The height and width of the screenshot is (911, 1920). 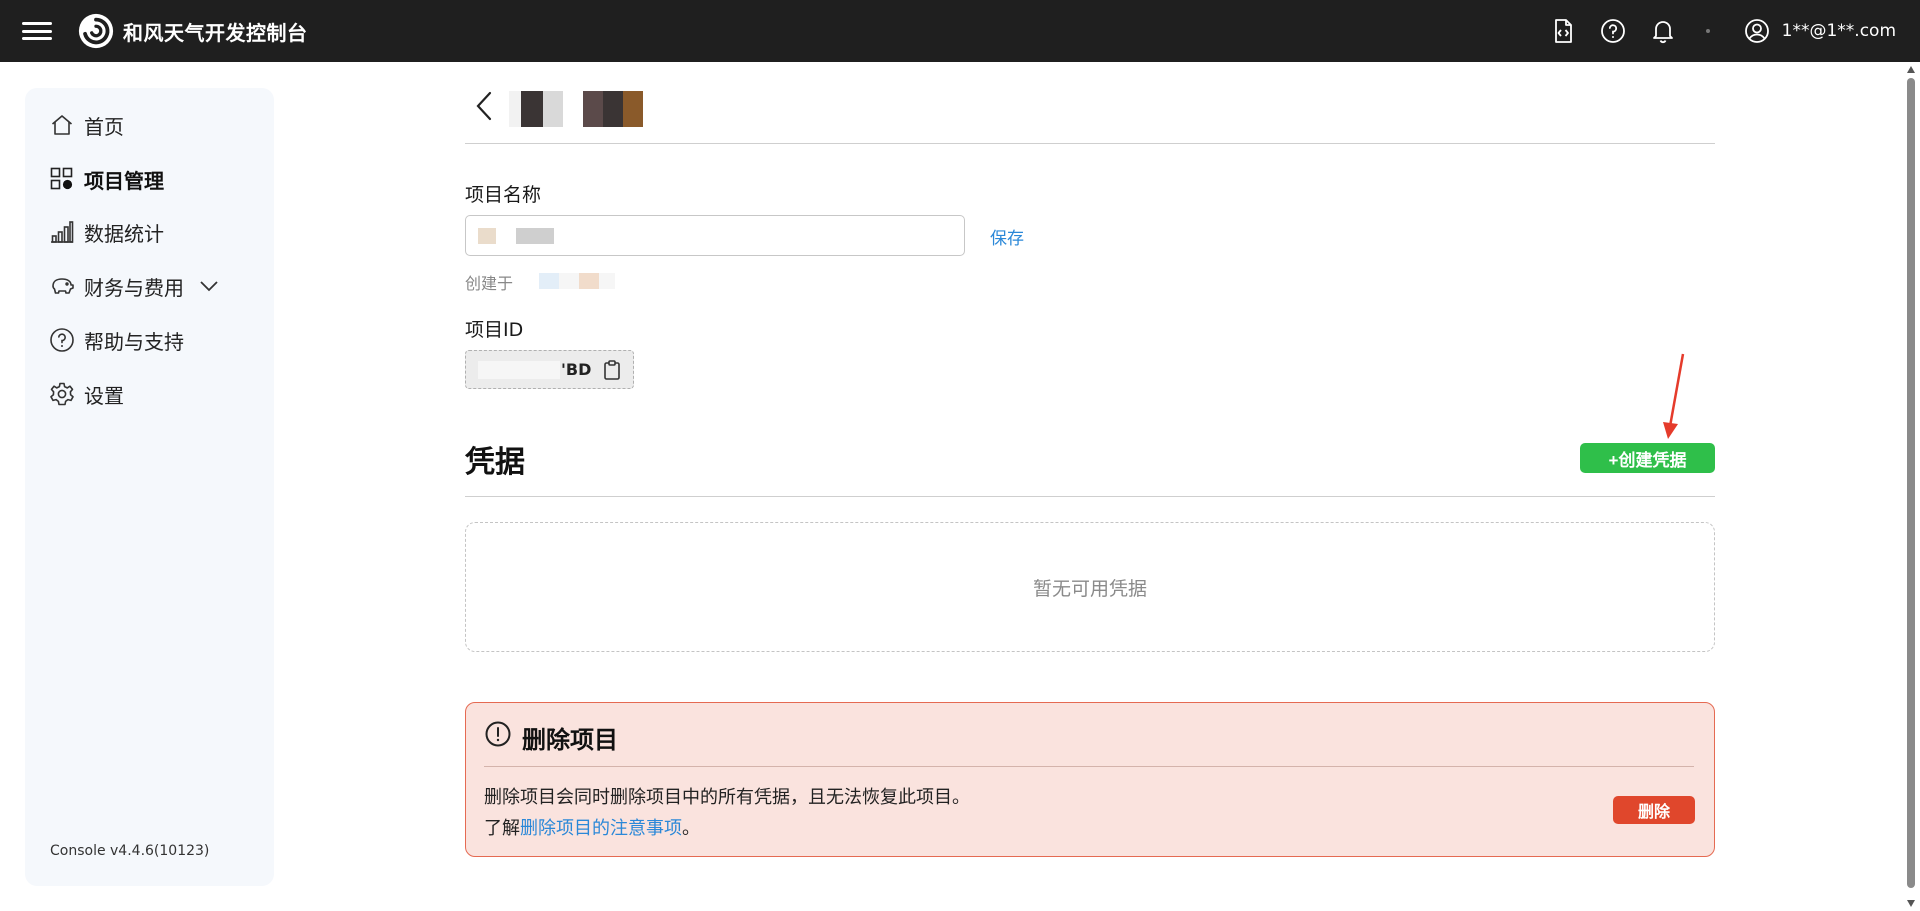 I want to click on delete-warning-text: 删除项目会同时删除项目中的所有凭据，且无法恢复此项目。, so click(x=727, y=797).